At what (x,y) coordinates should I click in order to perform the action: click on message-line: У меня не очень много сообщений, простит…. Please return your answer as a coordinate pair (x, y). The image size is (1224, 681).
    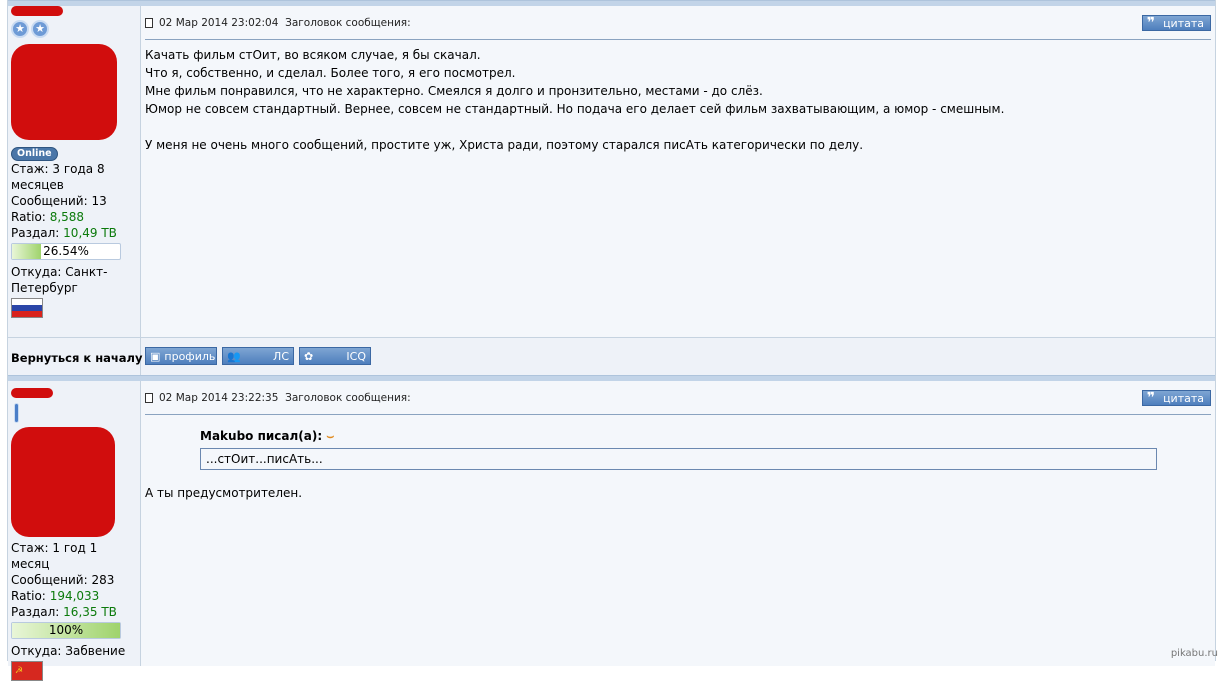
    Looking at the image, I should click on (504, 145).